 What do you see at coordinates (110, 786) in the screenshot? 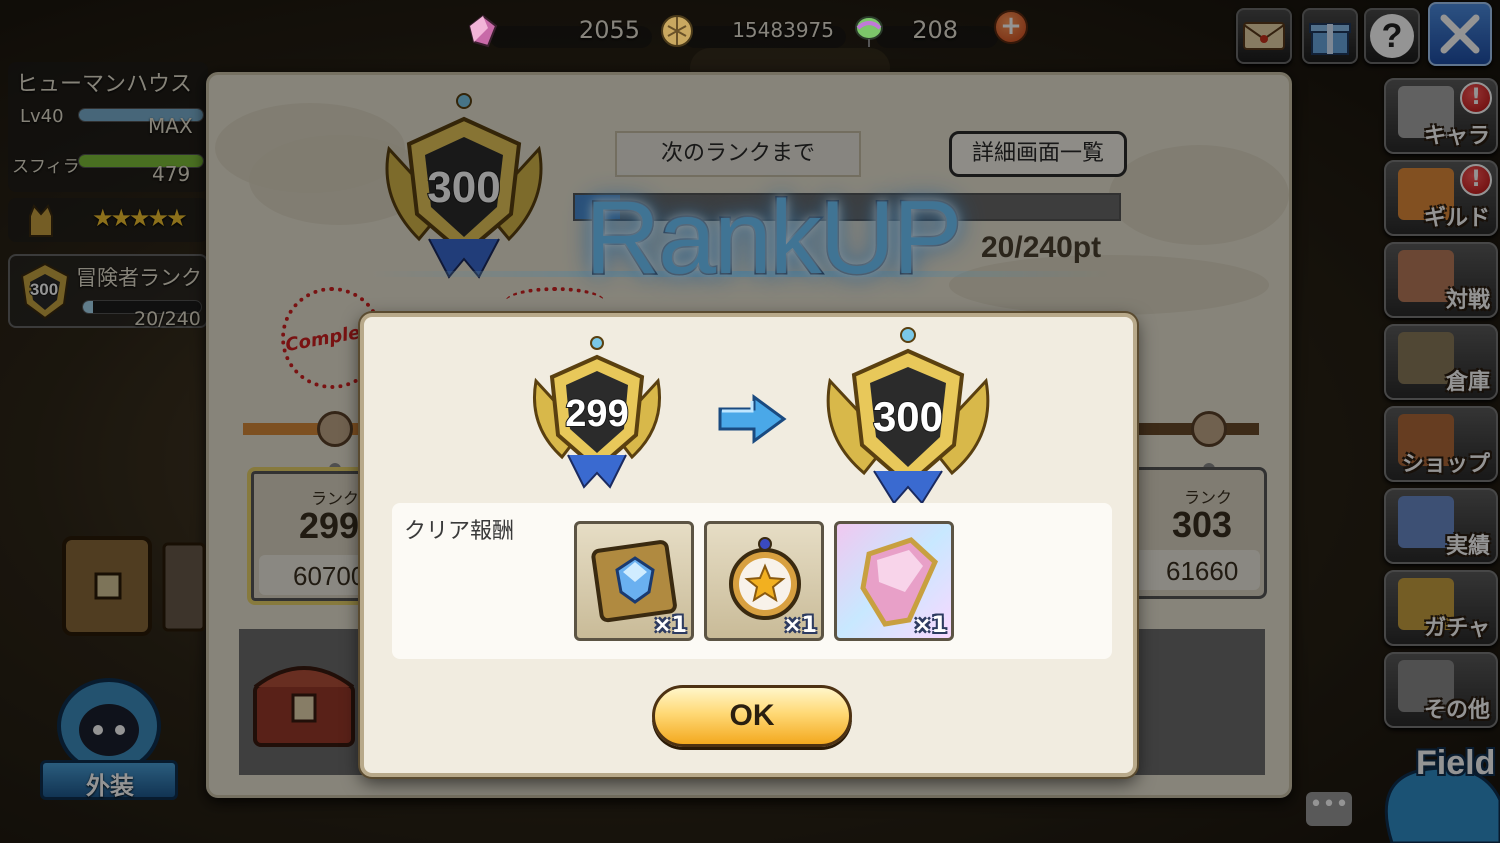
I see `costume-label: 外装` at bounding box center [110, 786].